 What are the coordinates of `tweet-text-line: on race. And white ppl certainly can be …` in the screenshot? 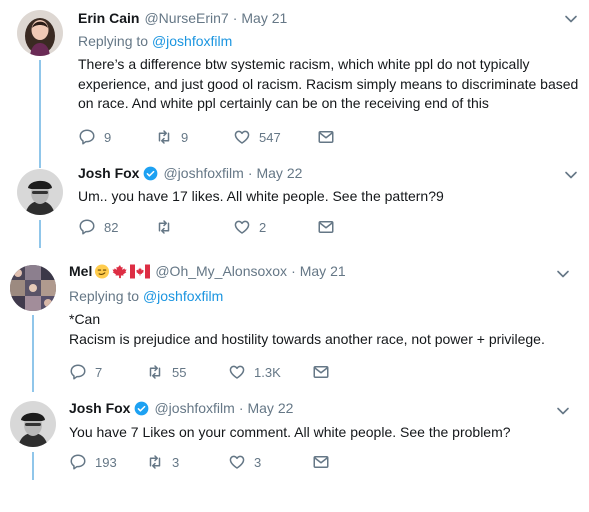 It's located at (283, 103).